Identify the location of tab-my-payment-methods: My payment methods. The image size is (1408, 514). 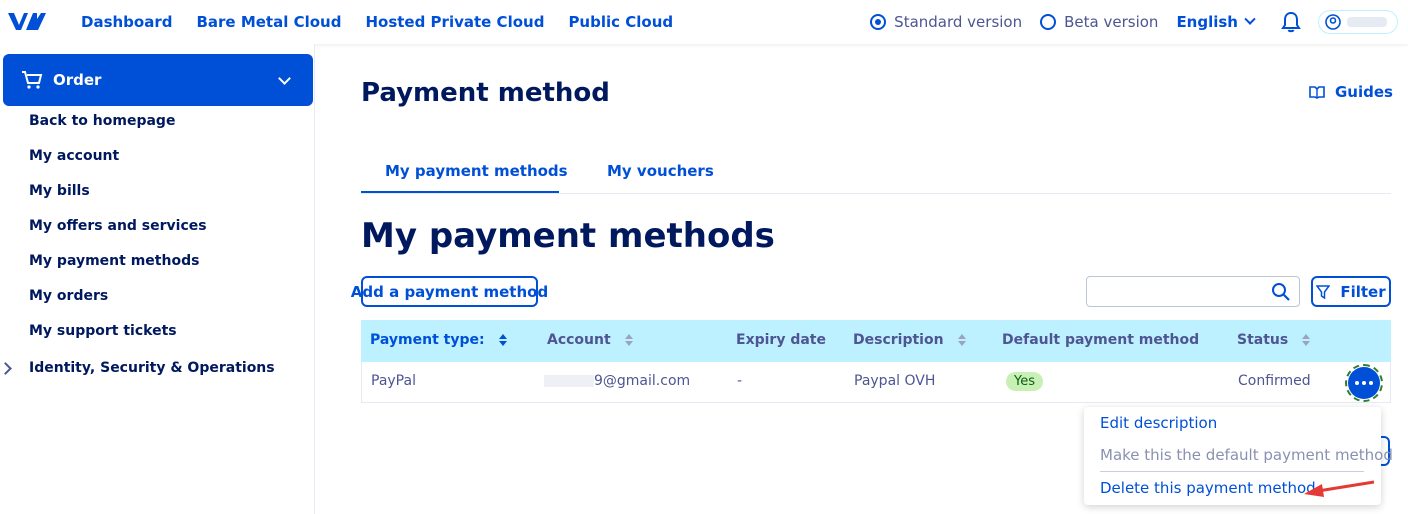
(476, 171).